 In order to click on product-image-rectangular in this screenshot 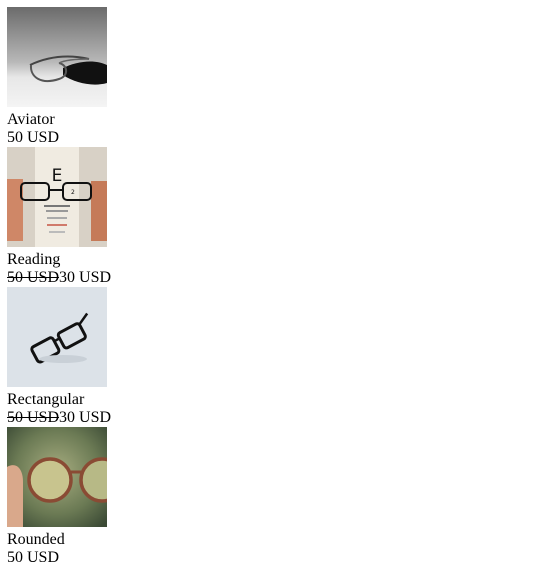, I will do `click(57, 337)`.